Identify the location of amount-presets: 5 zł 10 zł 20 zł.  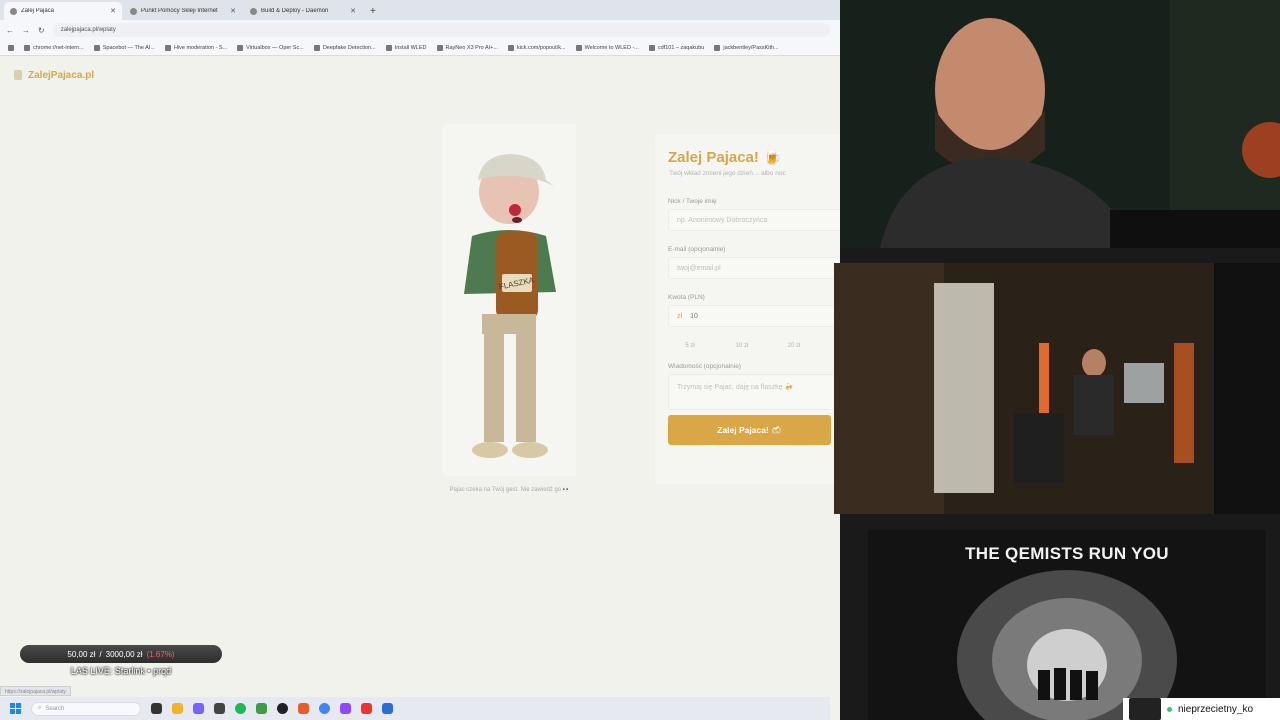
(754, 346).